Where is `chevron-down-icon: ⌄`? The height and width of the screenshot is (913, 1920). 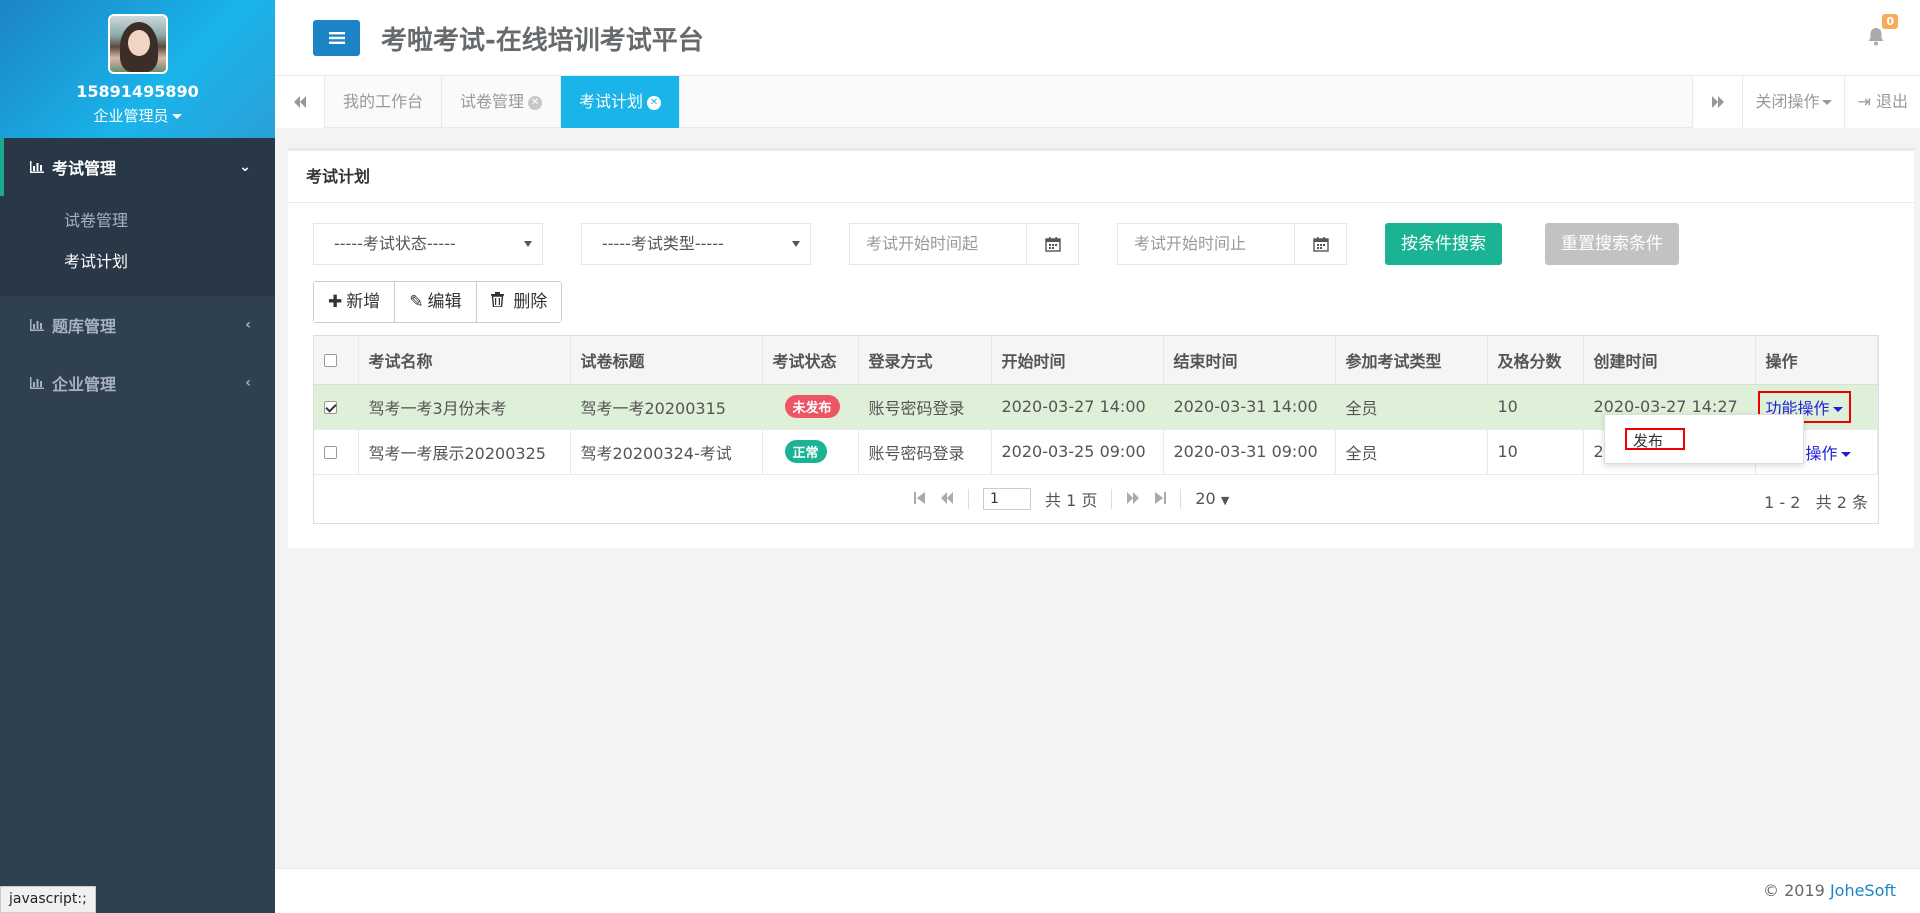 chevron-down-icon: ⌄ is located at coordinates (245, 167).